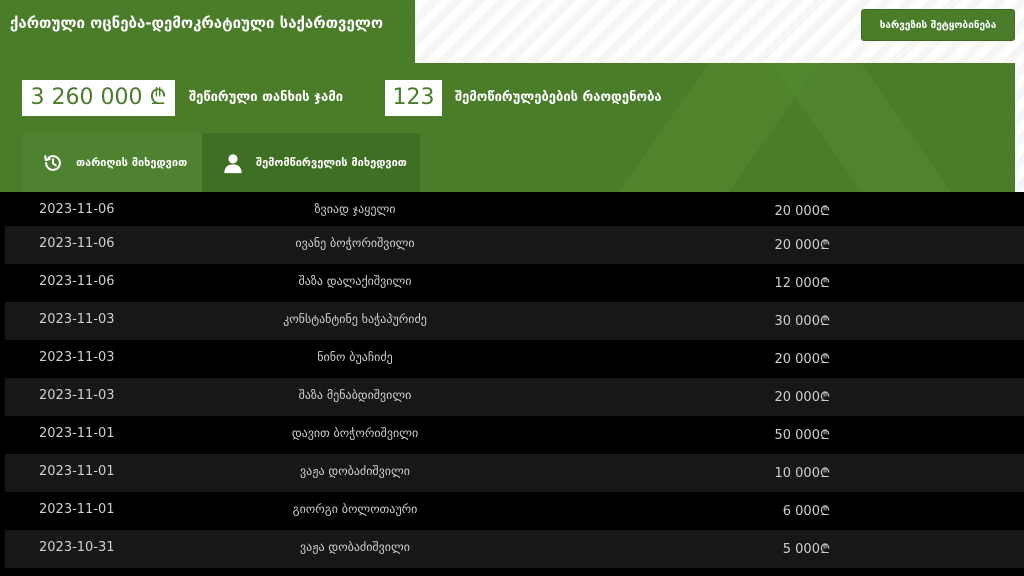 Image resolution: width=1024 pixels, height=576 pixels. Describe the element at coordinates (514, 549) in the screenshot. I see `table-row: 2023-10-31 ვაჟა დობაძიშვილი 5 000₾` at that location.